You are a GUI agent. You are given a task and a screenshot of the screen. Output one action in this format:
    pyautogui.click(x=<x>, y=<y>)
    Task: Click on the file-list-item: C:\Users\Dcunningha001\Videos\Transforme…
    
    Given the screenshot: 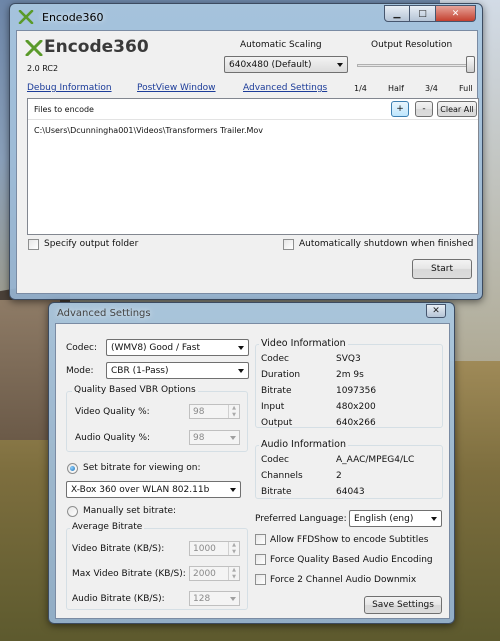 What is the action you would take?
    pyautogui.click(x=148, y=130)
    